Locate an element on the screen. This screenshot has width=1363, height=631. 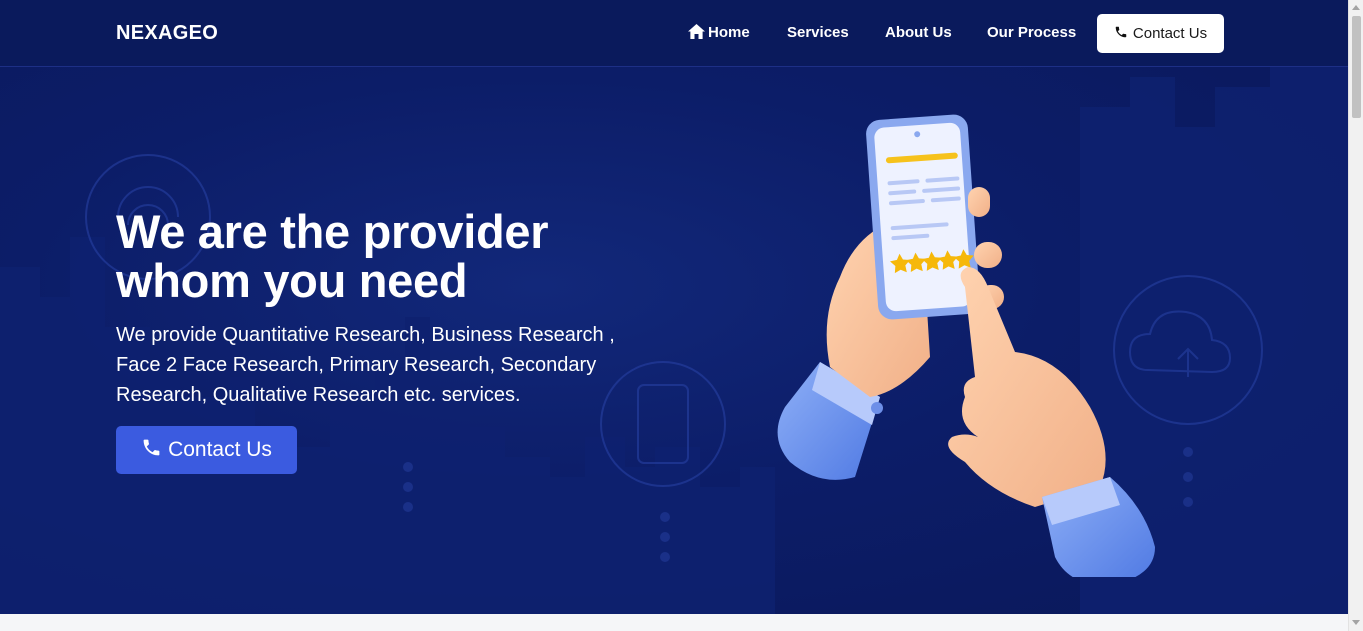
hero-contact-button: Contact Us is located at coordinates (206, 450).